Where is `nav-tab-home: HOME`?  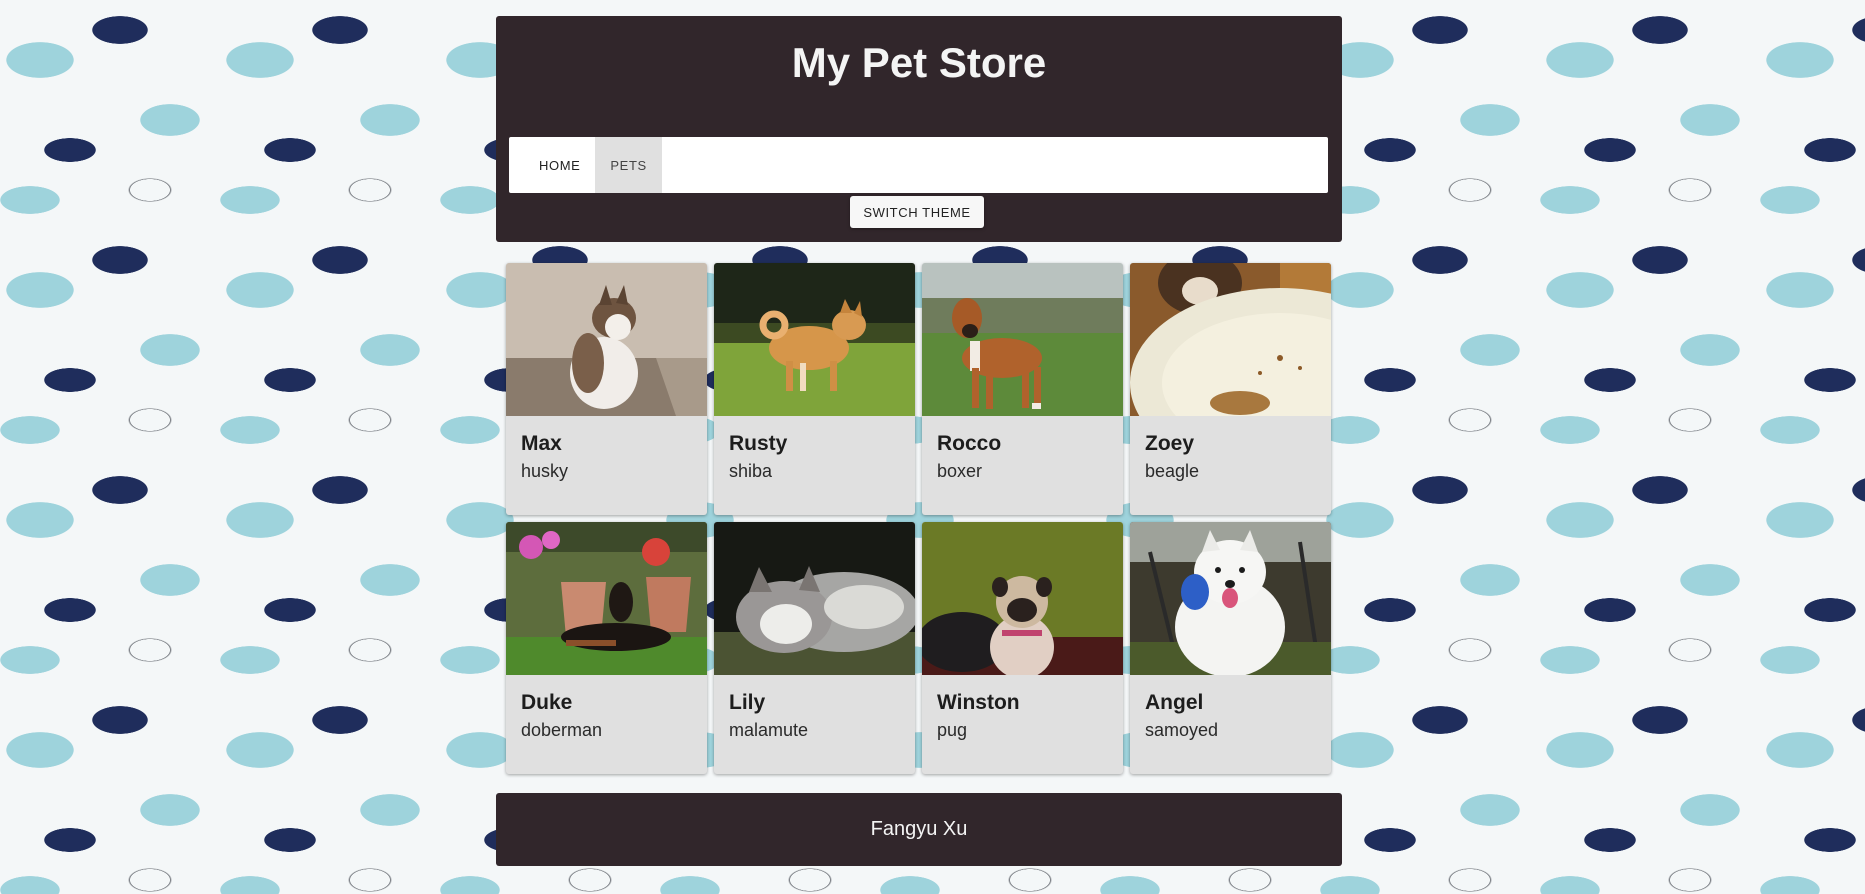 nav-tab-home: HOME is located at coordinates (559, 165).